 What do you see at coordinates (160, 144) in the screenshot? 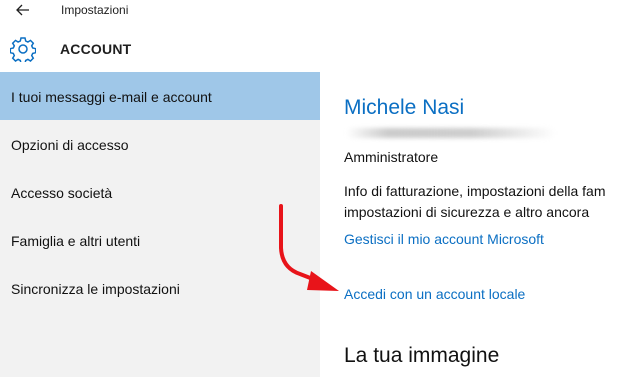
I see `sidebar-item-sign-in-options: Opzioni di accesso` at bounding box center [160, 144].